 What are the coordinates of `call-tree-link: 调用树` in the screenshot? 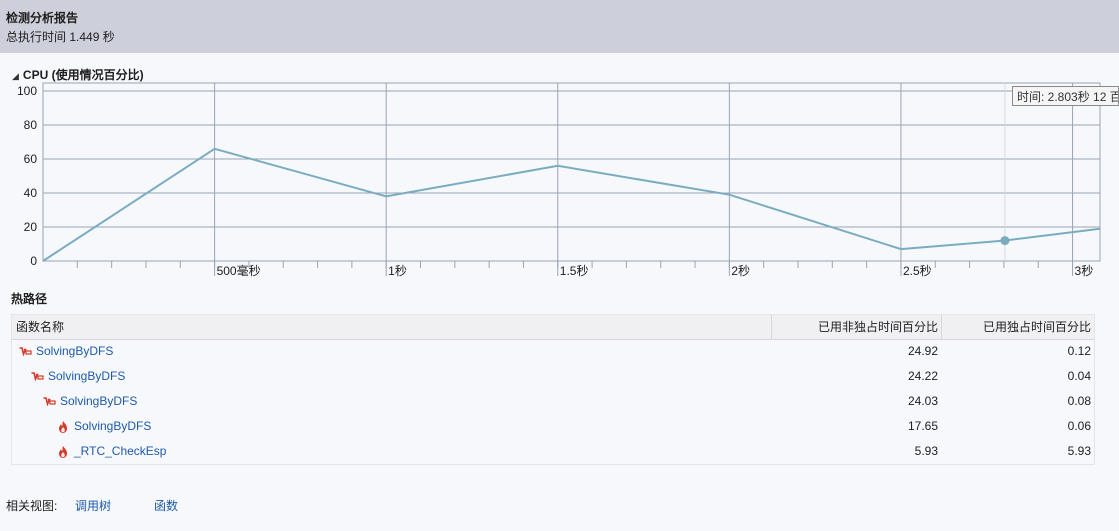 It's located at (93, 505).